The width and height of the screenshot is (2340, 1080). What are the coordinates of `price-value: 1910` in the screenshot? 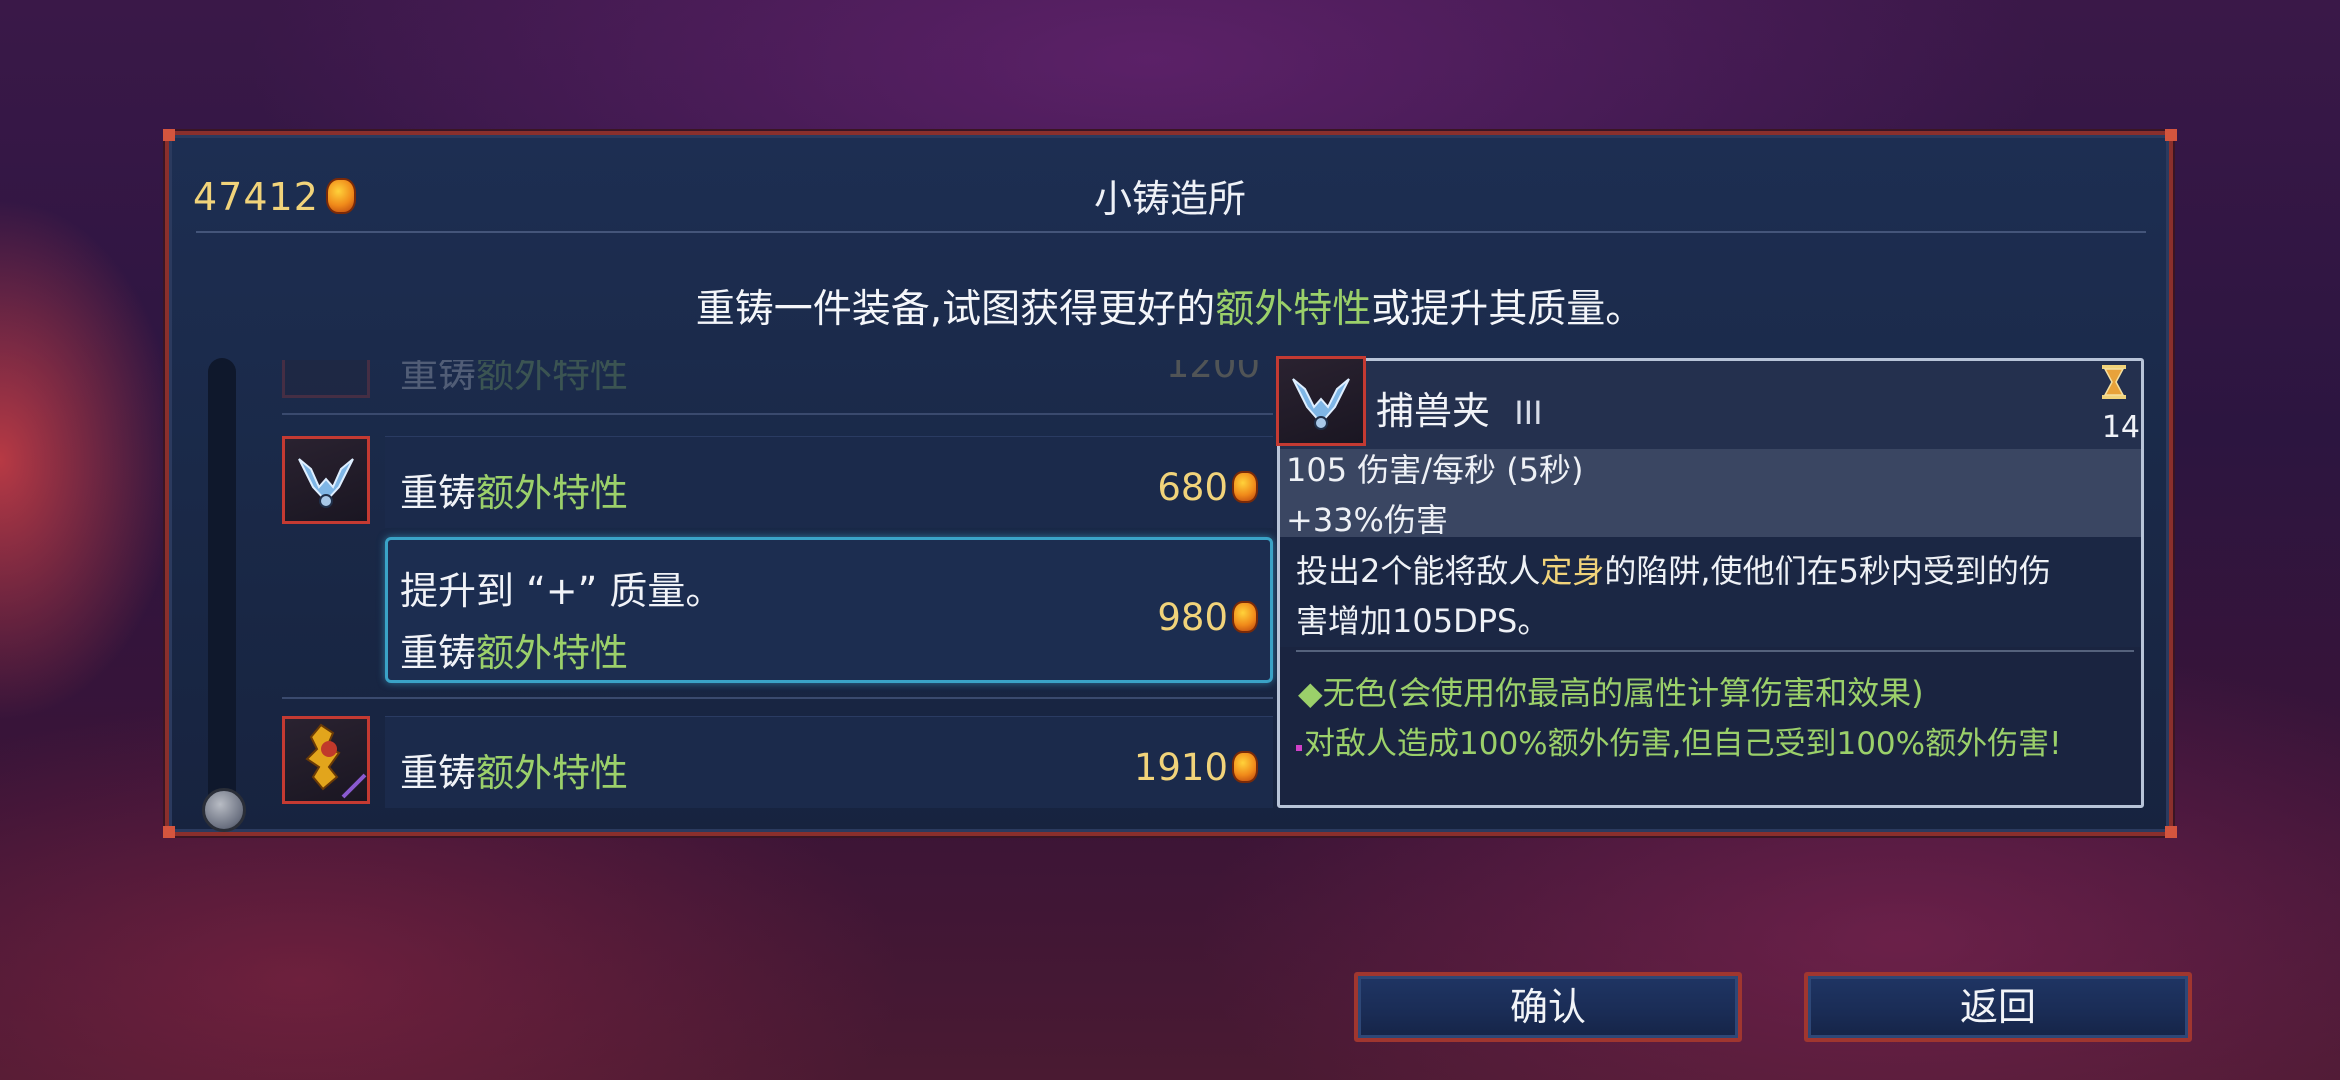 It's located at (1180, 767).